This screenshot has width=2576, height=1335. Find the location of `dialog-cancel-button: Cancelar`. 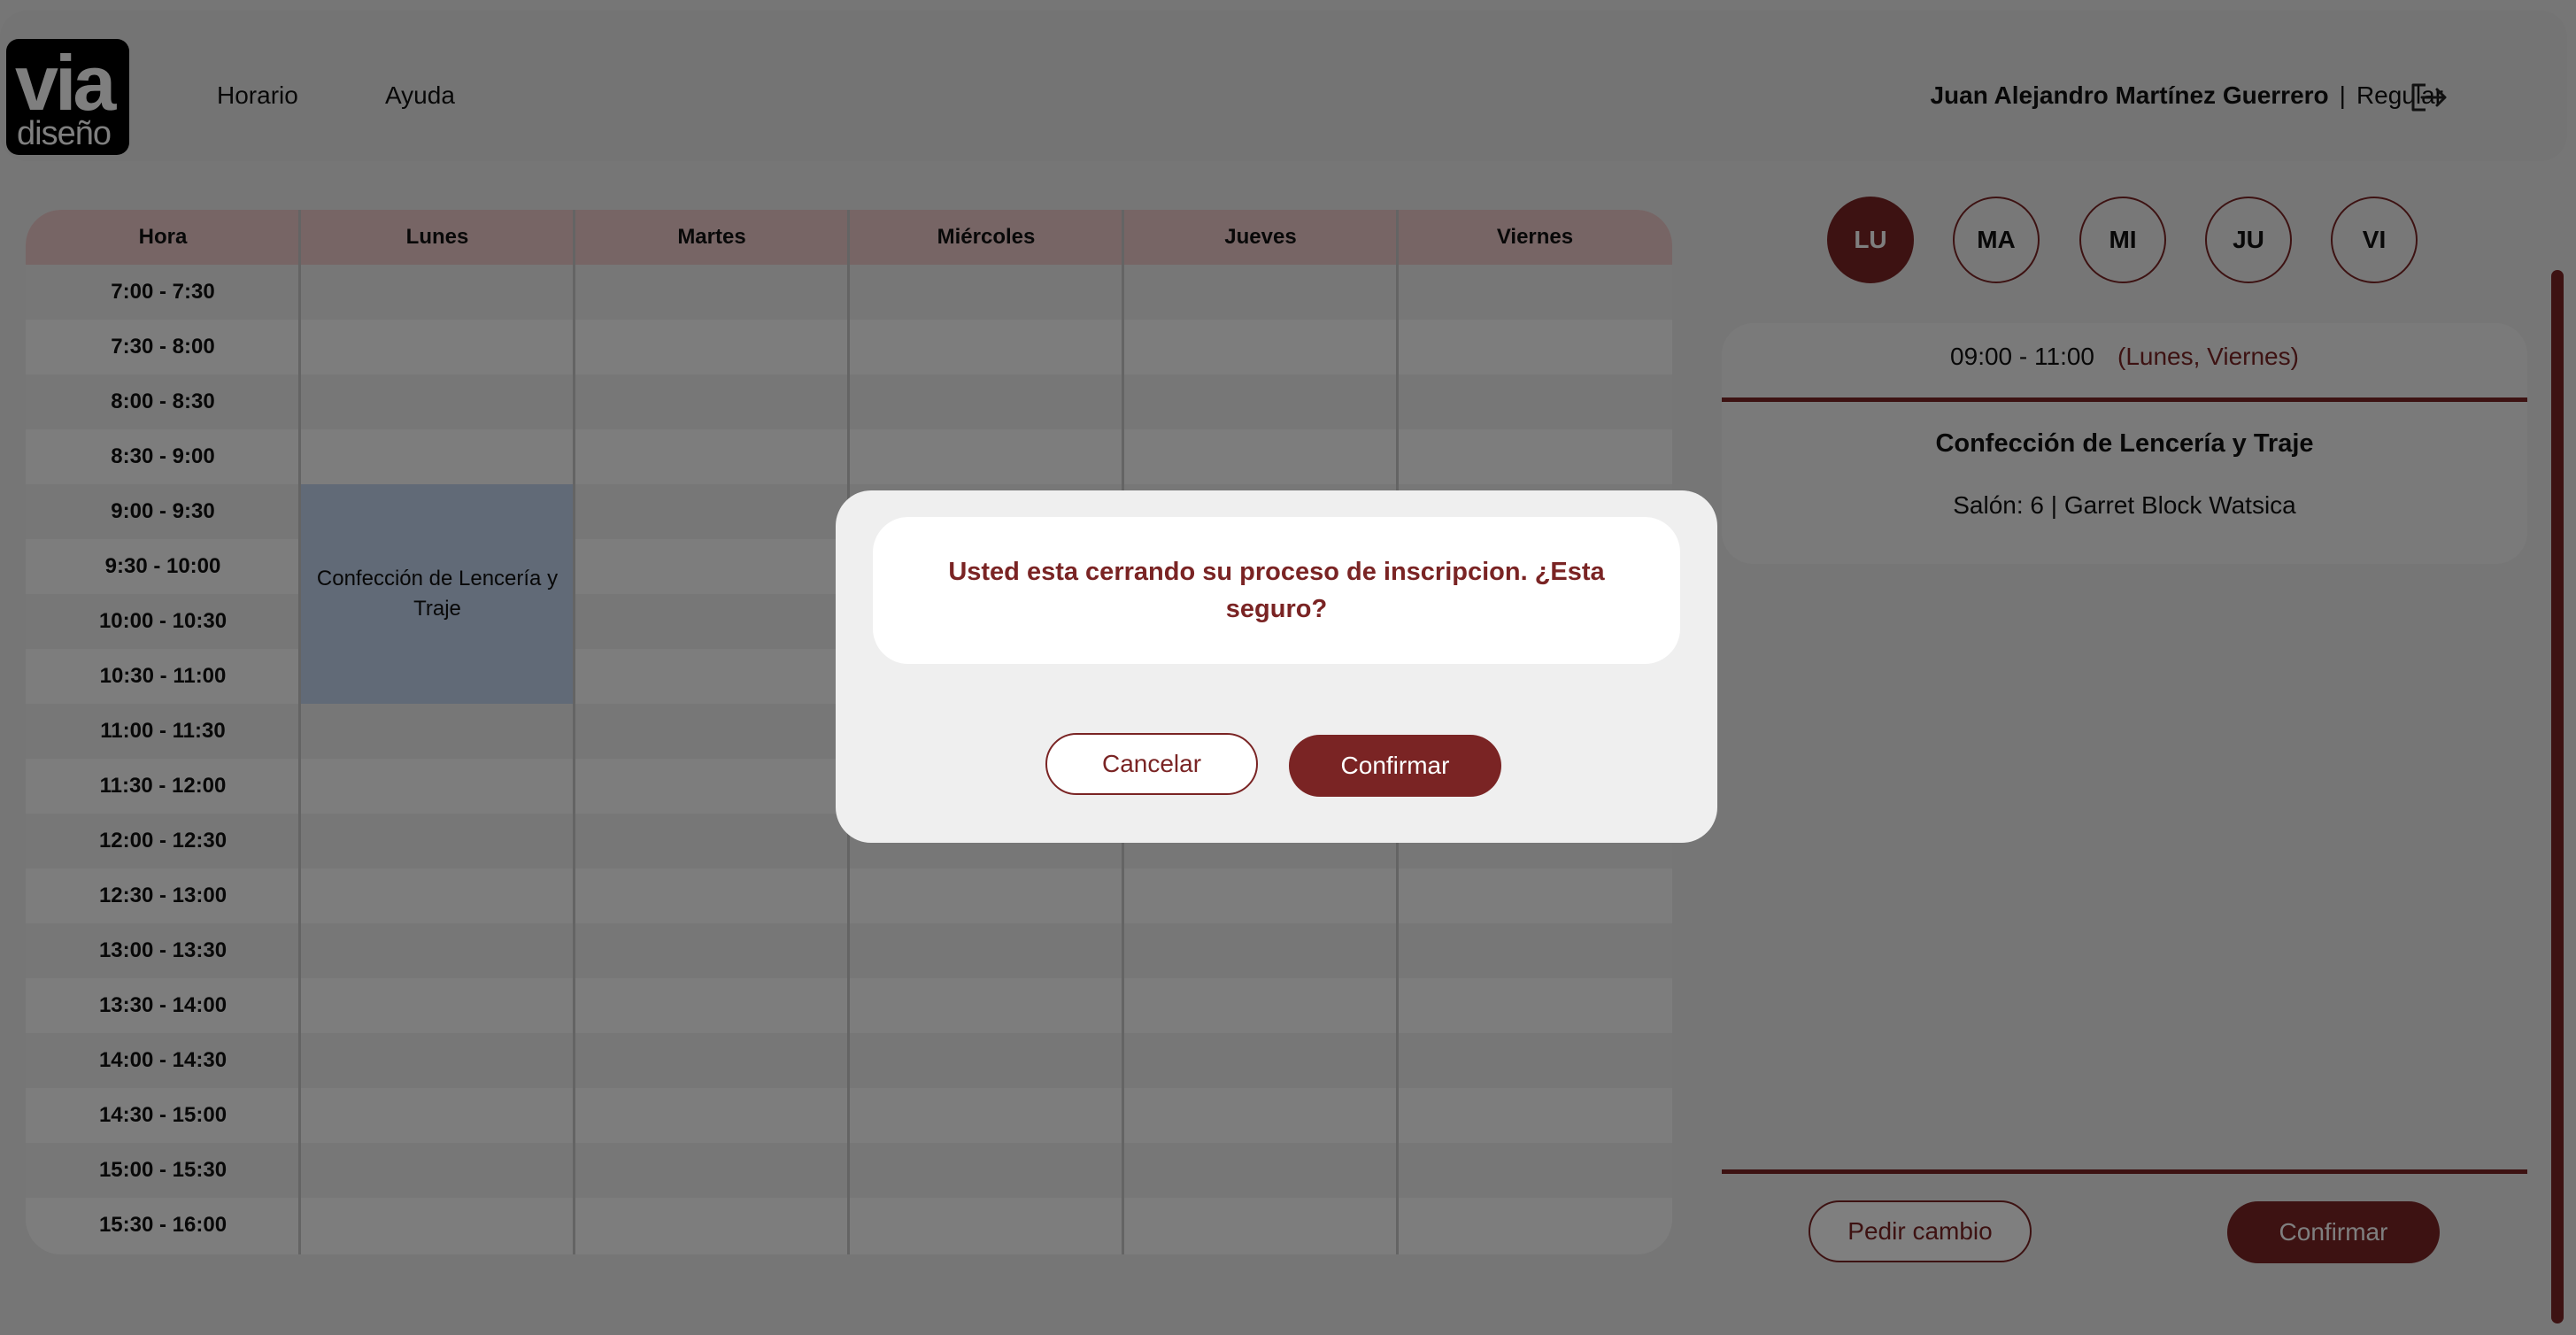

dialog-cancel-button: Cancelar is located at coordinates (1151, 764).